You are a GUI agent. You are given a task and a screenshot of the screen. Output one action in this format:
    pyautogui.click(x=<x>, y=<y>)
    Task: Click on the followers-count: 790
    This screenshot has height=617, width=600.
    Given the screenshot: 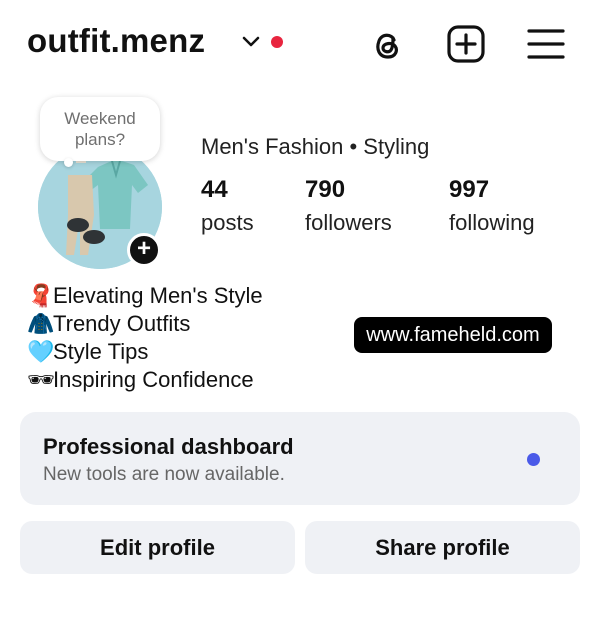 What is the action you would take?
    pyautogui.click(x=325, y=189)
    